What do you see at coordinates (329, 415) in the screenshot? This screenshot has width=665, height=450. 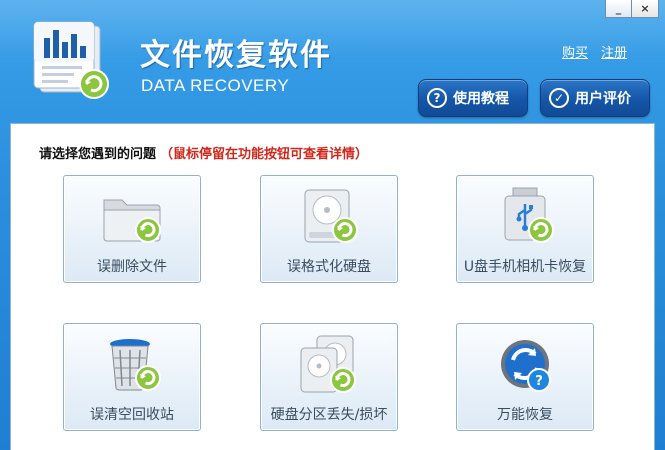 I see `card-label: 硬盘分区丢失/损坏` at bounding box center [329, 415].